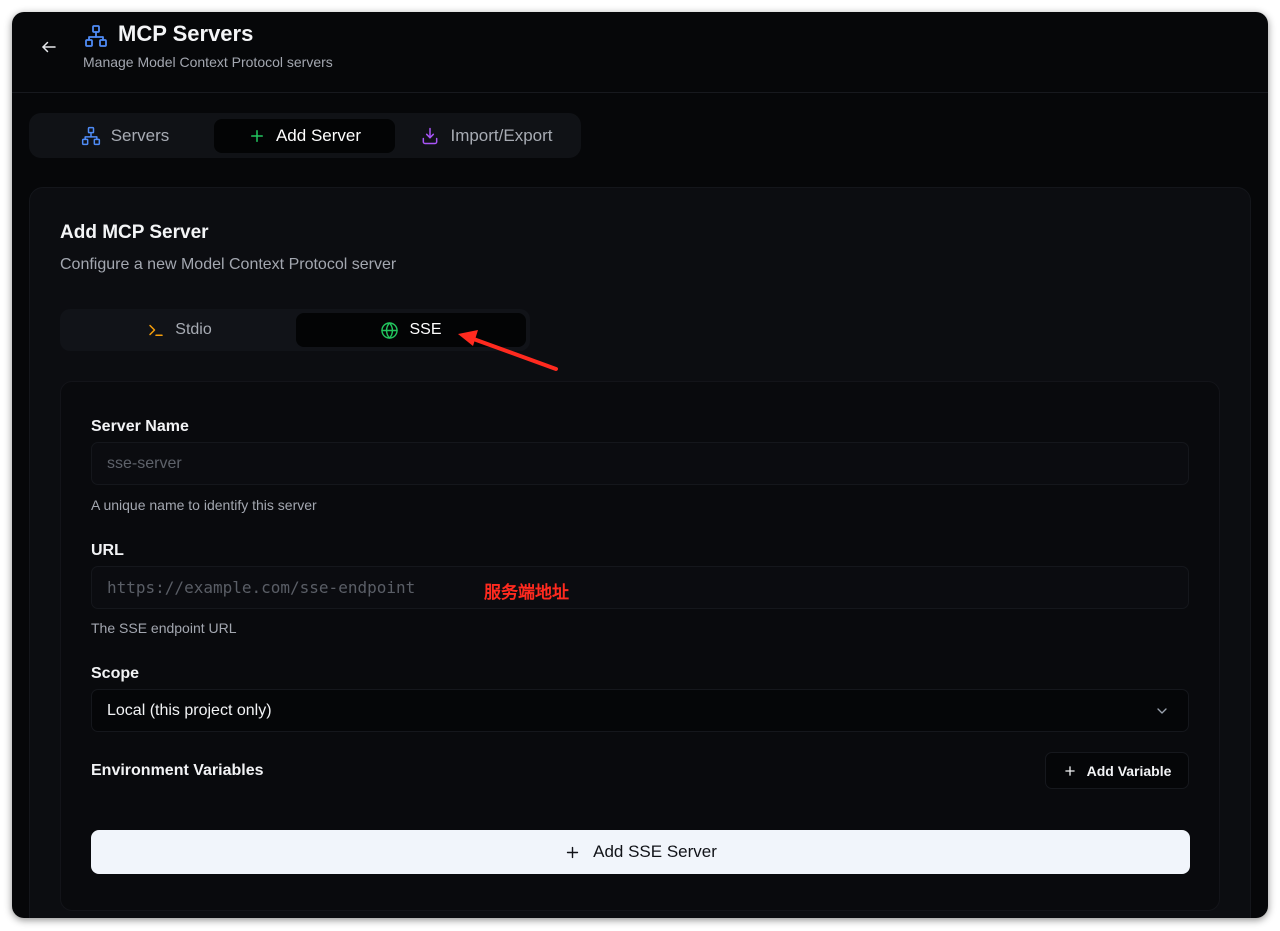 This screenshot has height=931, width=1280. I want to click on tab-label: Add Server, so click(318, 135).